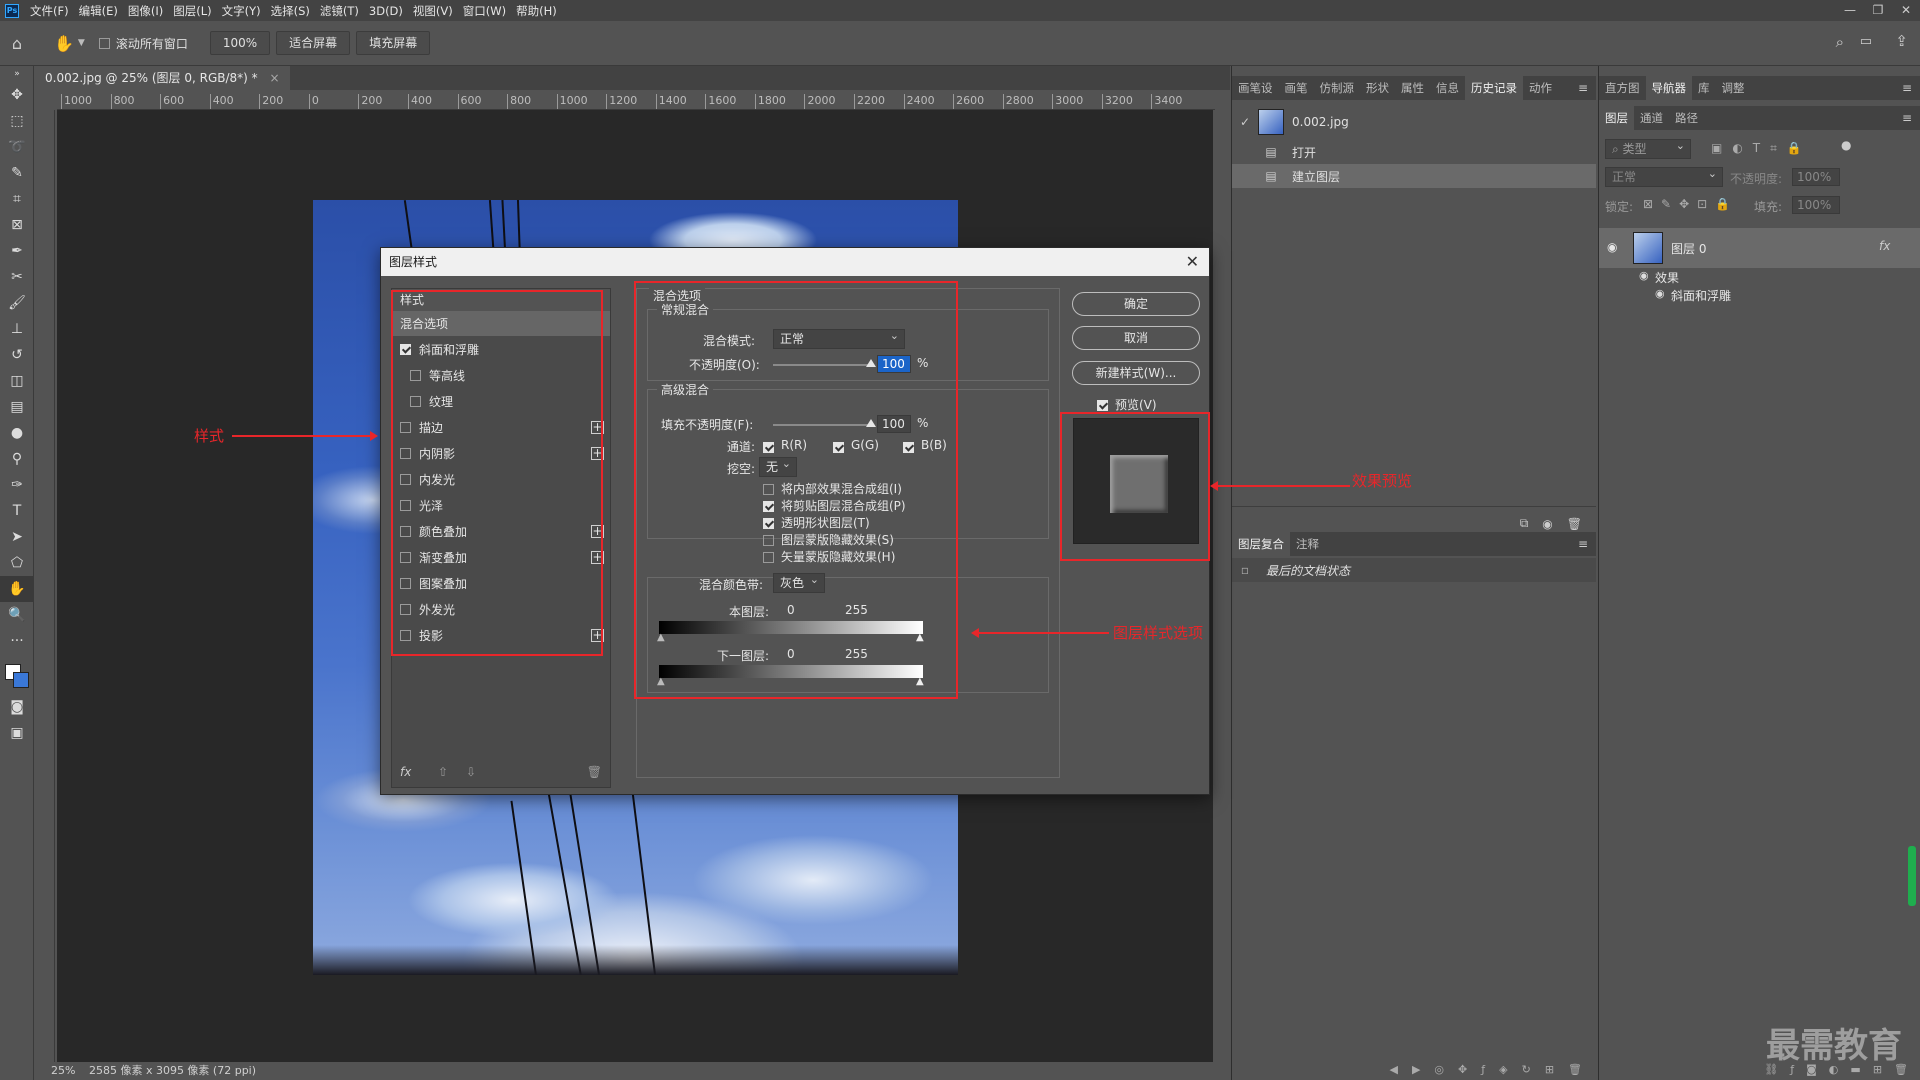 The width and height of the screenshot is (1920, 1080). I want to click on dialog-title-bar: 图层样式 ✕, so click(795, 262).